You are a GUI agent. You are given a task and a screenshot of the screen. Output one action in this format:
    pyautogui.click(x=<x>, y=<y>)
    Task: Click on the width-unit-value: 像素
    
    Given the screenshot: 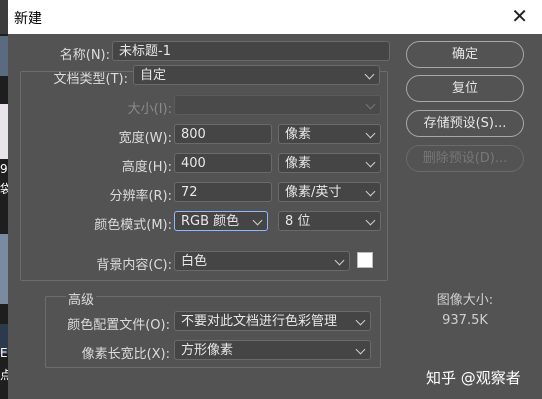 What is the action you would take?
    pyautogui.click(x=298, y=134)
    